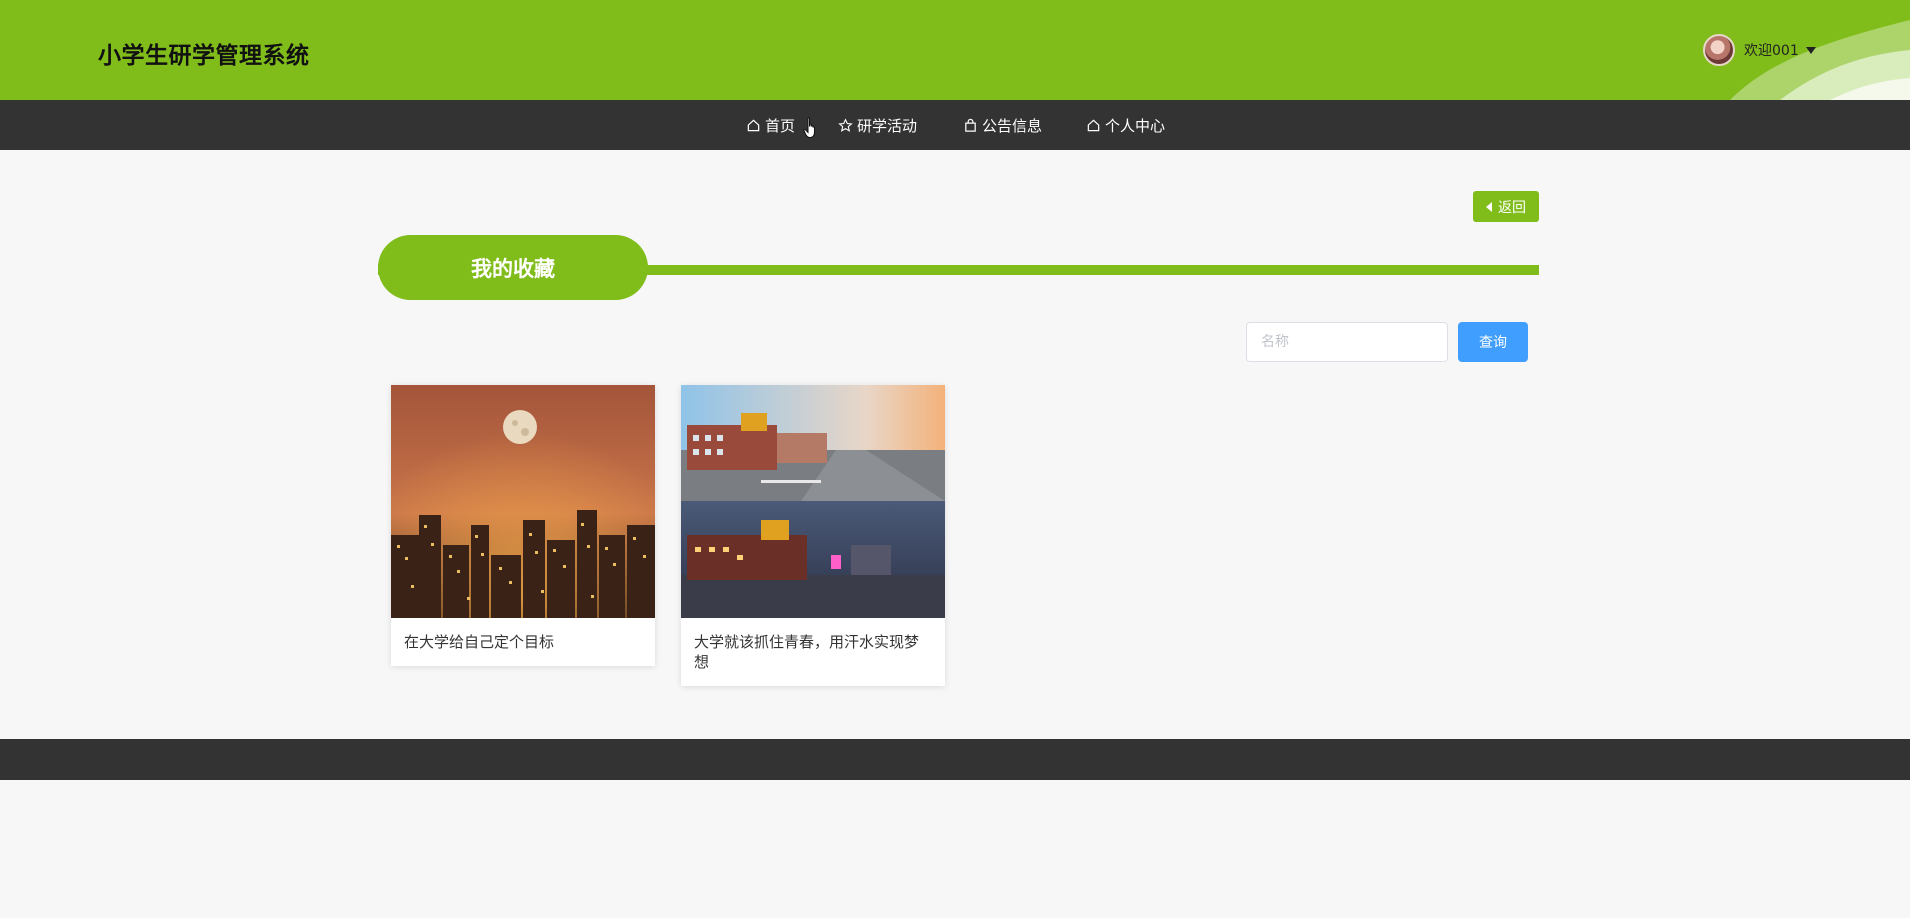  What do you see at coordinates (780, 125) in the screenshot?
I see `nav-item-label: 首页` at bounding box center [780, 125].